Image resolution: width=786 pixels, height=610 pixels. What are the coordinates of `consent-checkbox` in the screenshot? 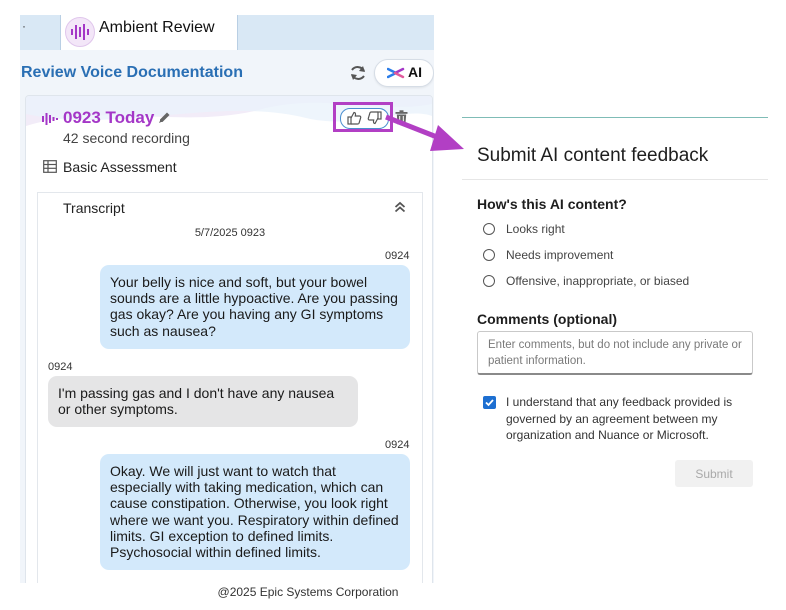 It's located at (489, 402).